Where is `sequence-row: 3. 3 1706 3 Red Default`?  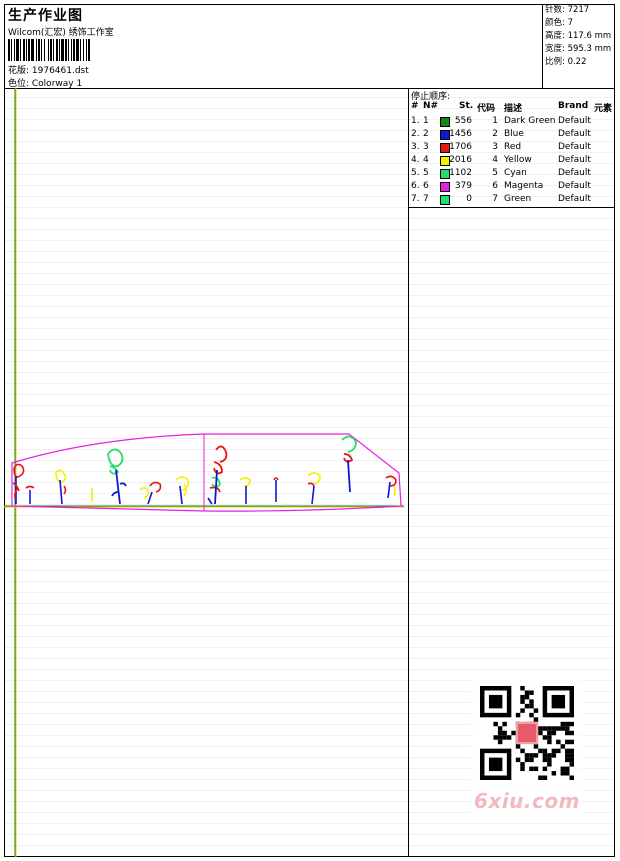
sequence-row: 3. 3 1706 3 Red Default is located at coordinates (512, 147).